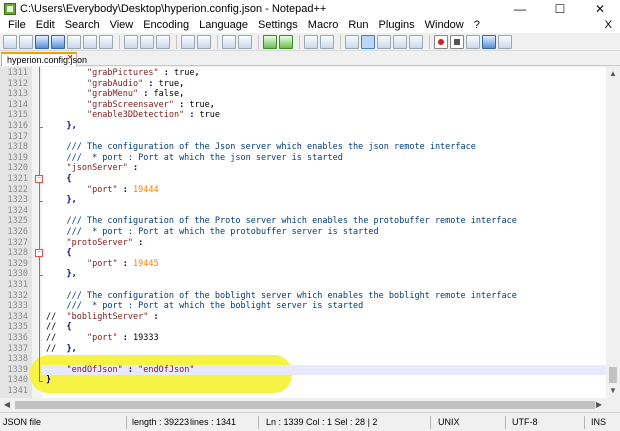 This screenshot has width=620, height=431. What do you see at coordinates (599, 405) in the screenshot?
I see `scroll-right-icon: ▶` at bounding box center [599, 405].